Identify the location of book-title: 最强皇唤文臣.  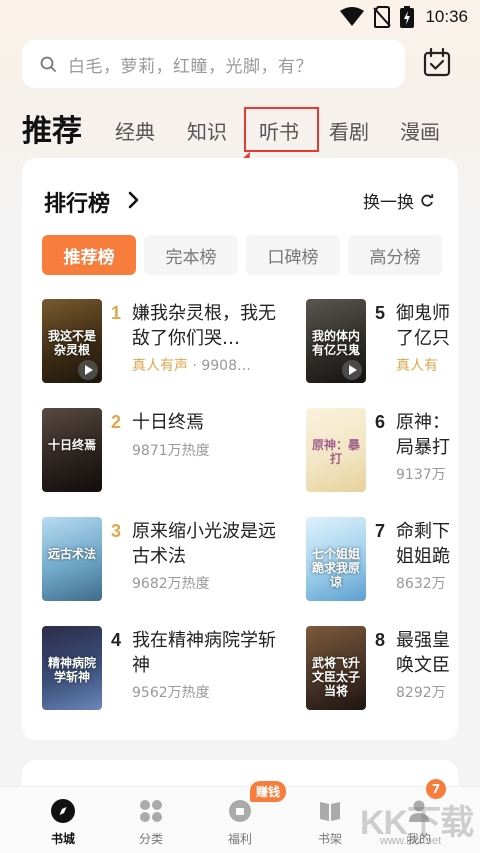
(423, 653).